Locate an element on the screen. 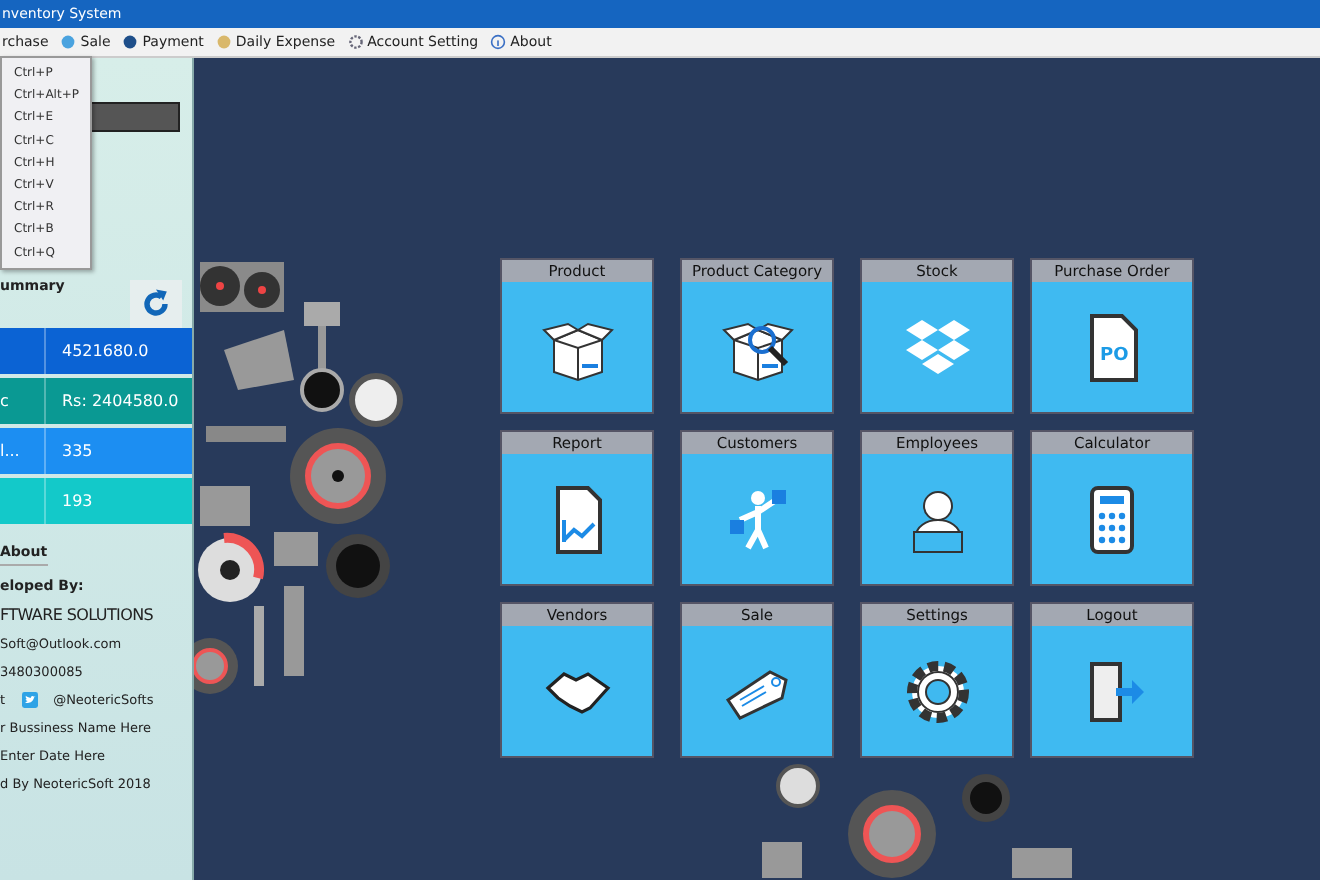  summary-value: Rs: 2404580.0 is located at coordinates (119, 401).